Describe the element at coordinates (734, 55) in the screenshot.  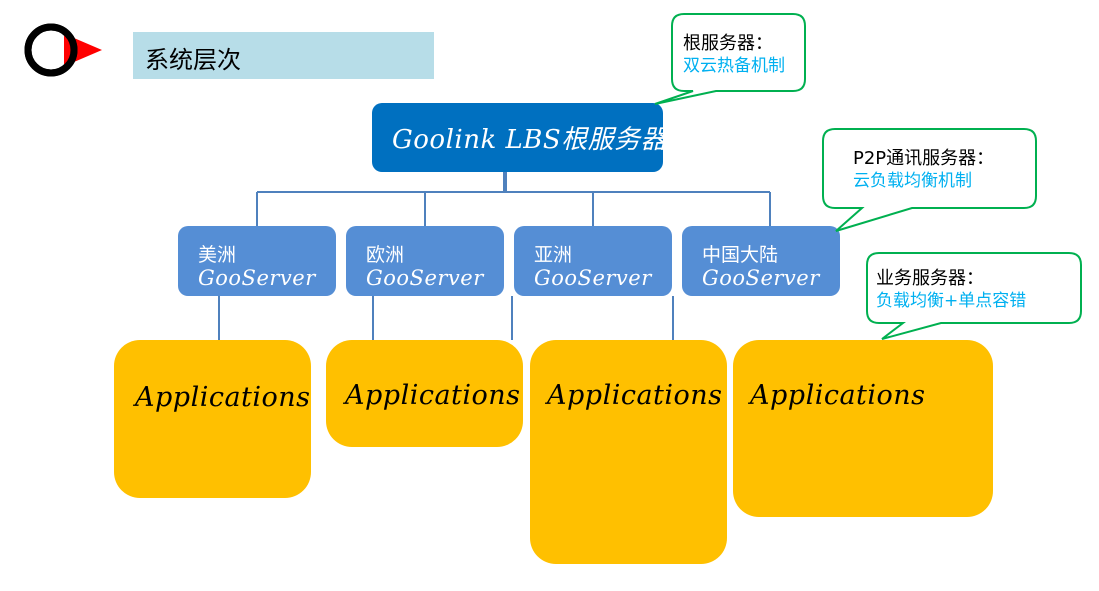
I see `callout-root: 根服务器： 双云热备机制` at that location.